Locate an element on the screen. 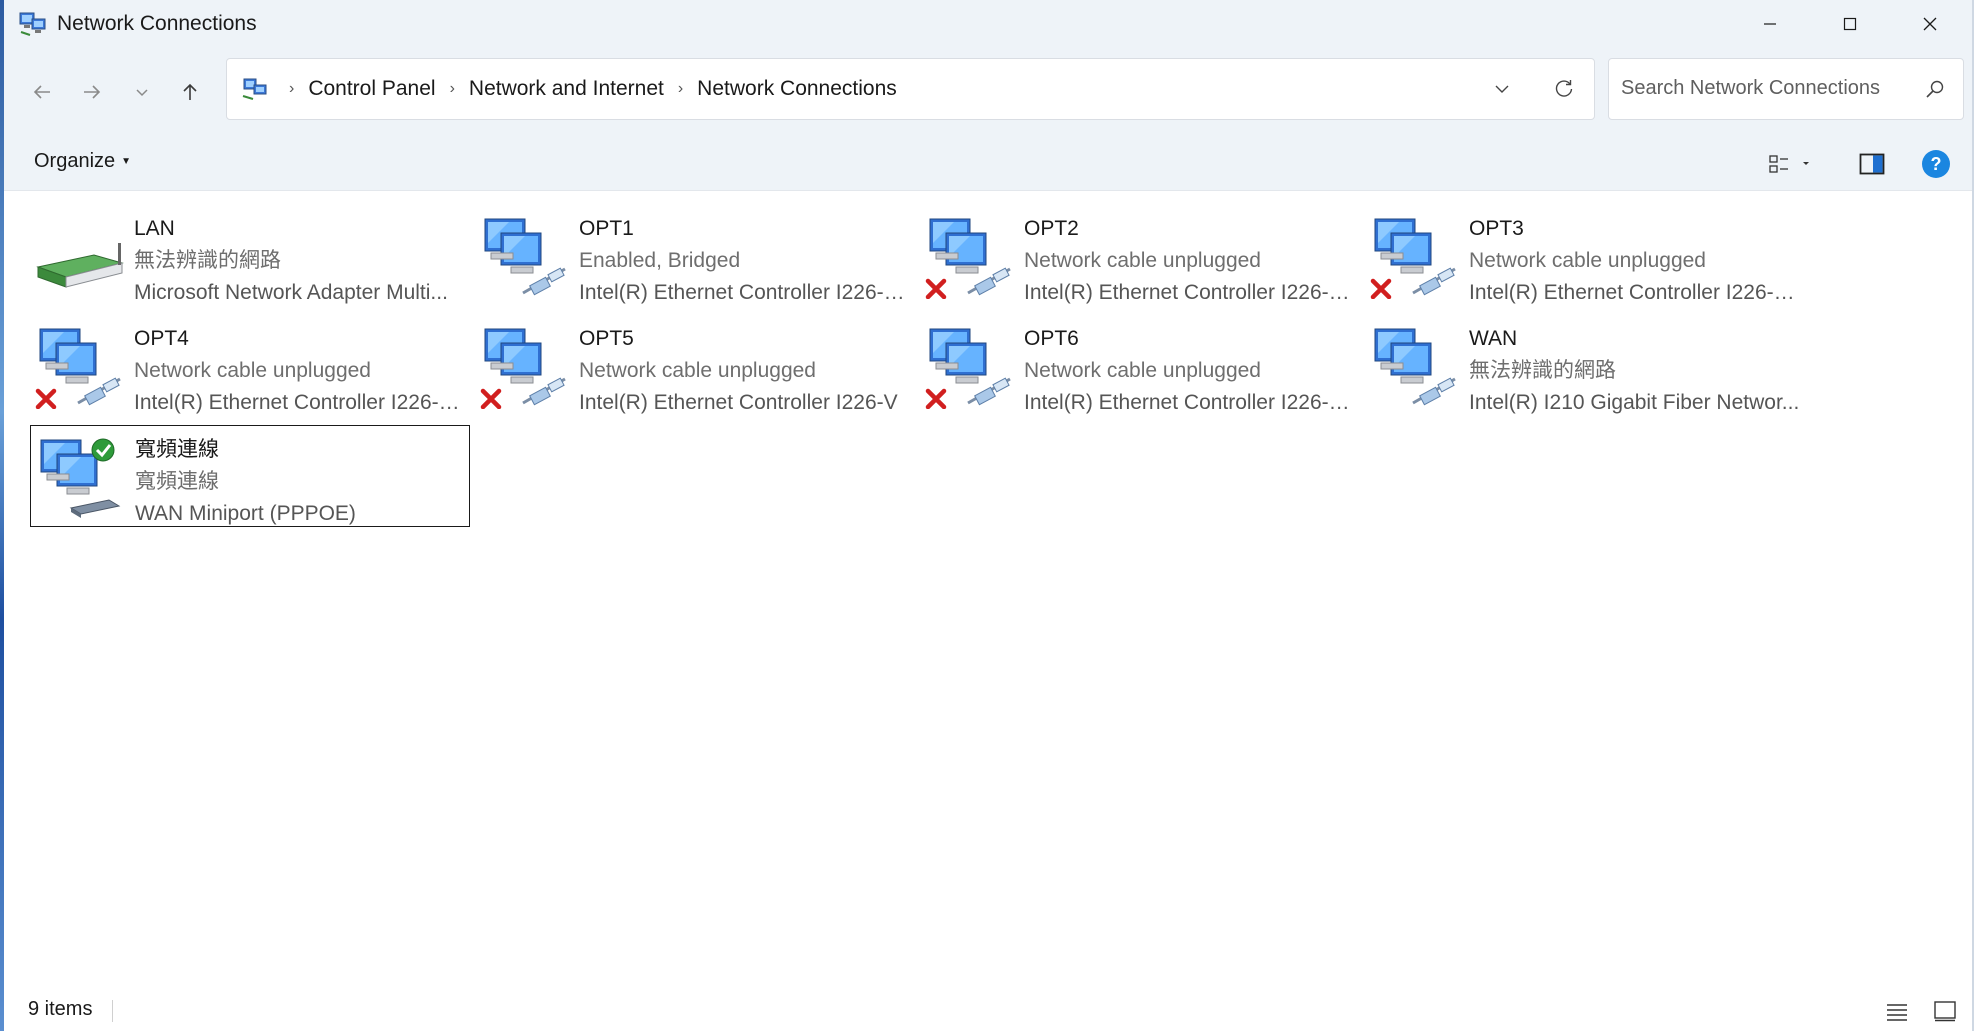 This screenshot has height=1031, width=1974. breadcrumb-network-connections: Network Connections is located at coordinates (797, 89).